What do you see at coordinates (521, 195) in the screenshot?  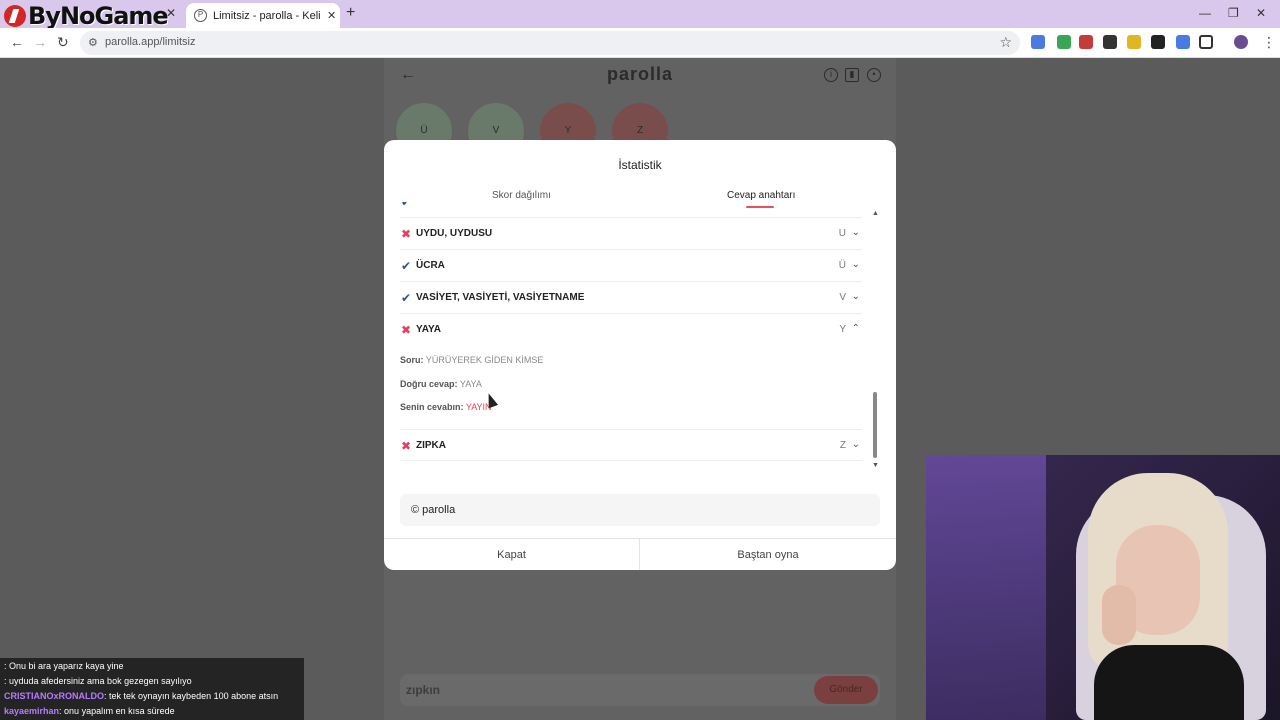 I see `tab-score-distribution: Skor dağılımı` at bounding box center [521, 195].